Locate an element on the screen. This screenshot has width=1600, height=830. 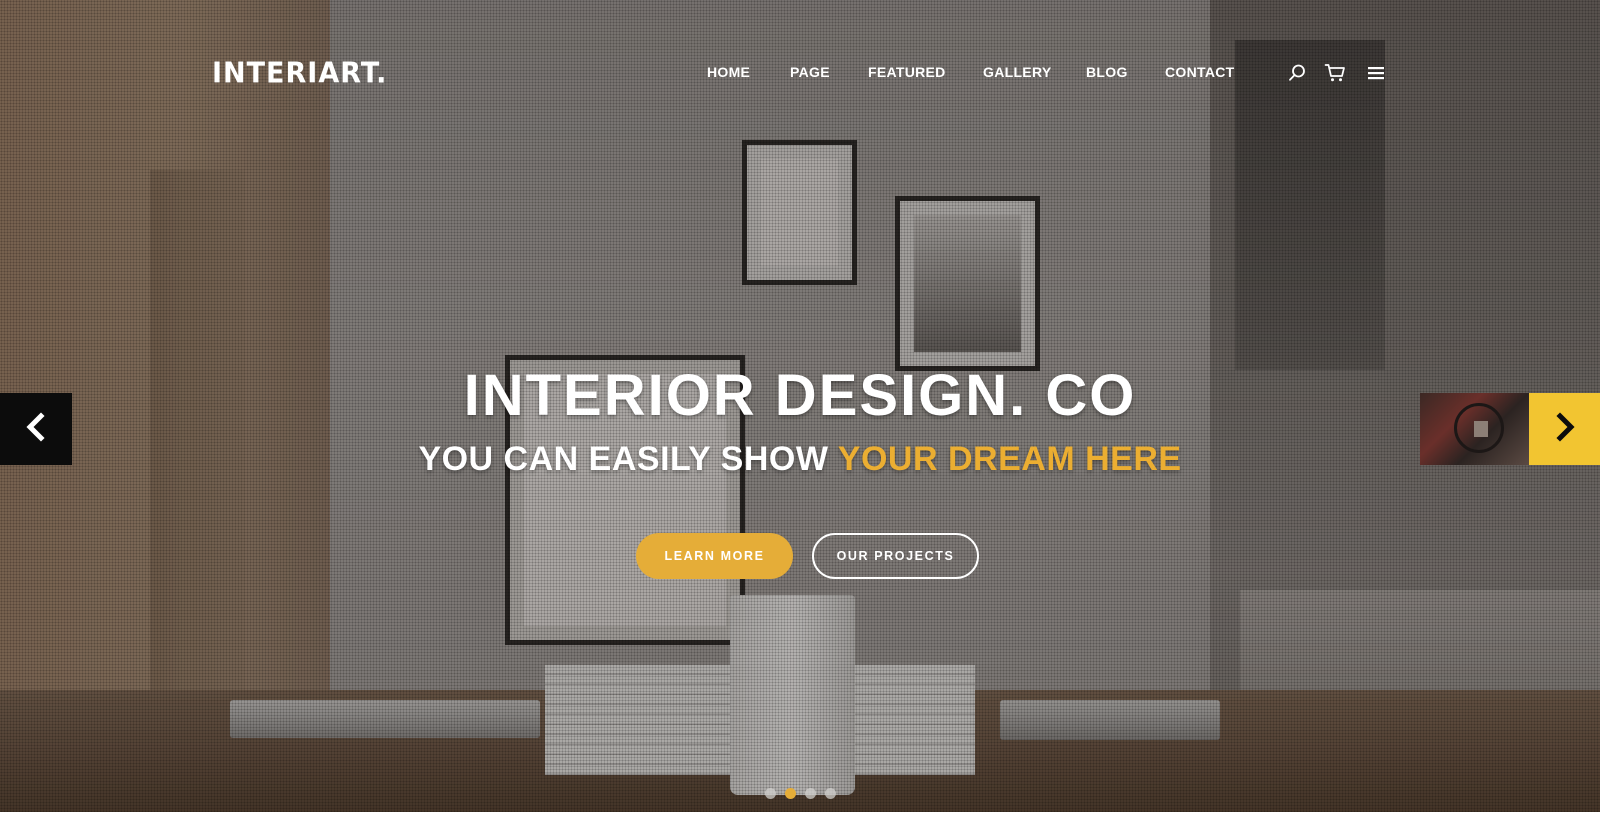
thumbnail-plate is located at coordinates (1481, 429).